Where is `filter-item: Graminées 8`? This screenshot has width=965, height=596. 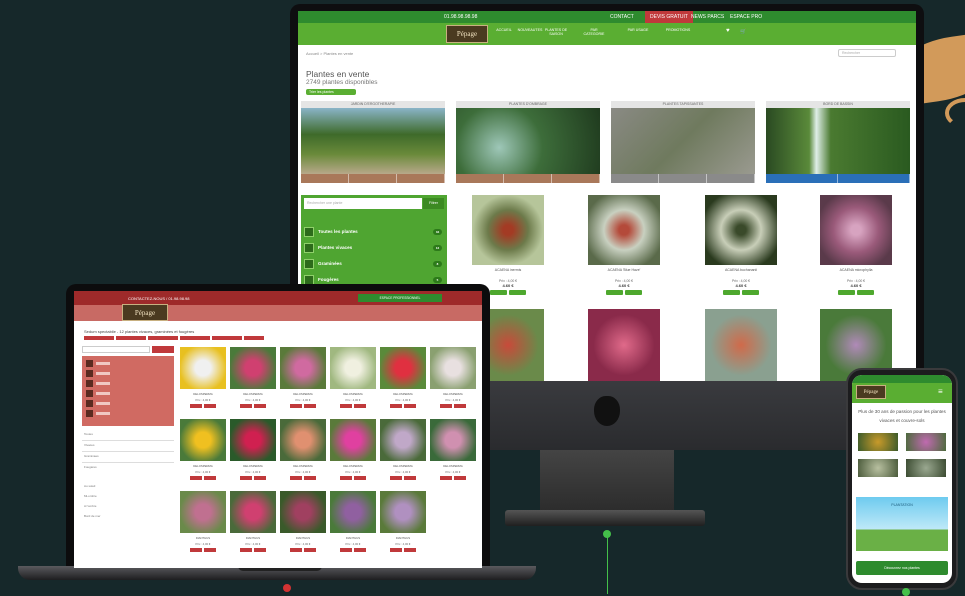
filter-item: Graminées 8 is located at coordinates (374, 264).